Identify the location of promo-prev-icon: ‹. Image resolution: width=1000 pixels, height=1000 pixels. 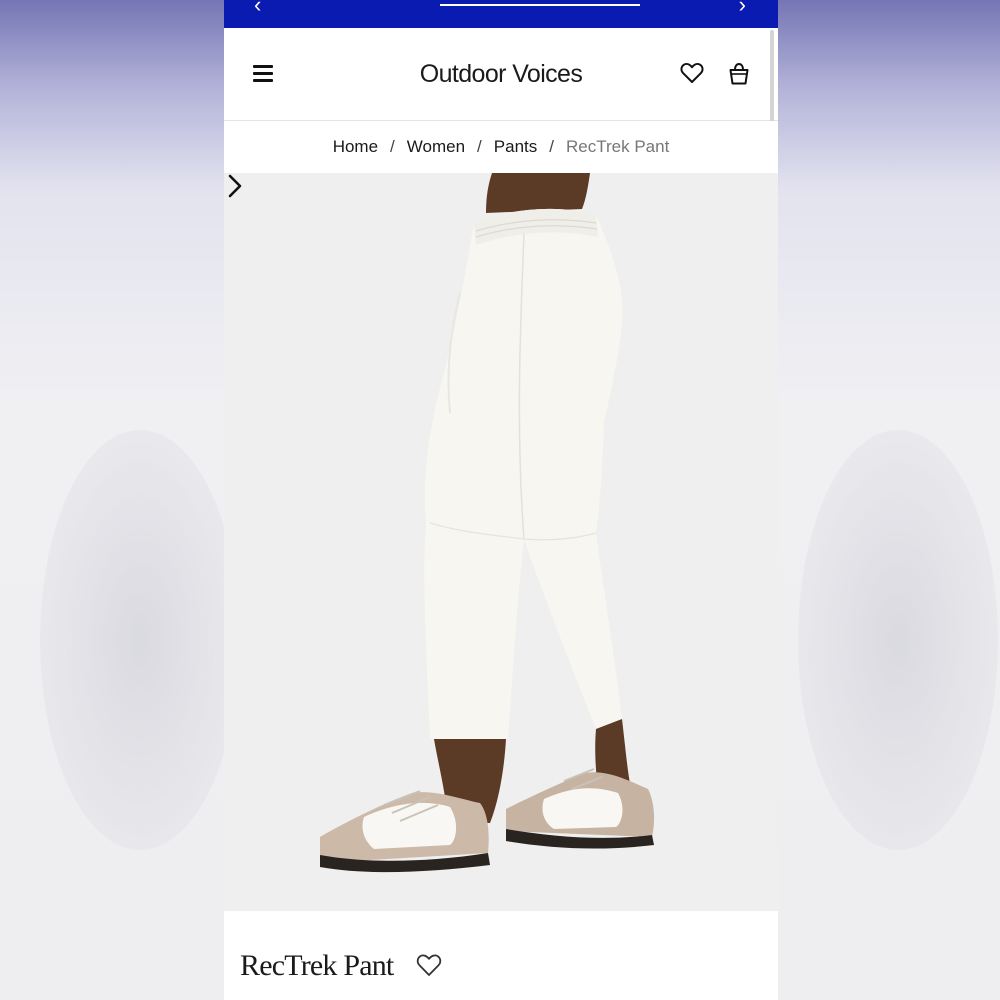
(257, 9).